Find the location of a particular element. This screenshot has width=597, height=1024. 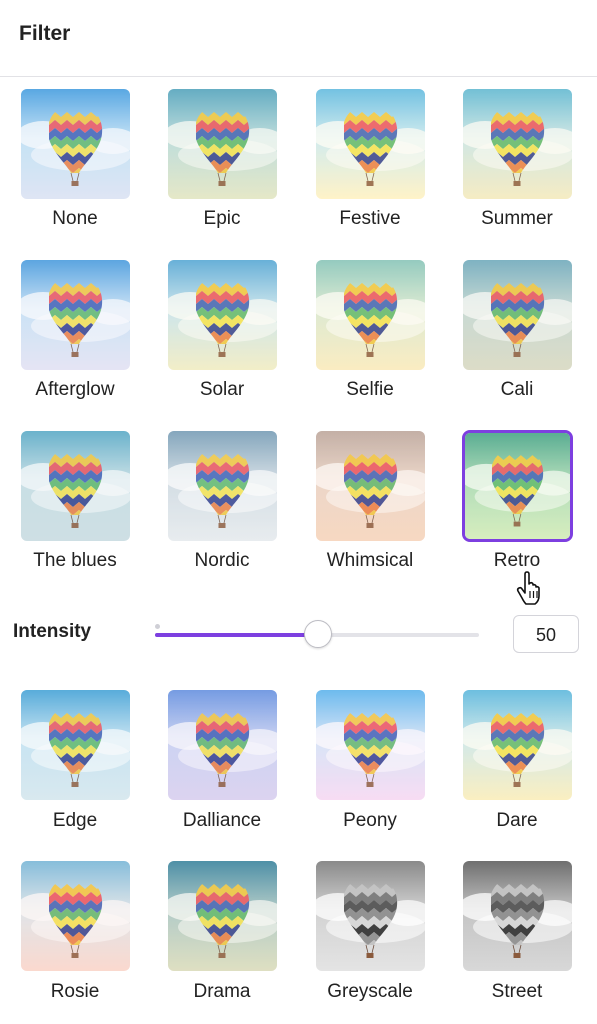

filter-retro-thumbnail is located at coordinates (517, 486).